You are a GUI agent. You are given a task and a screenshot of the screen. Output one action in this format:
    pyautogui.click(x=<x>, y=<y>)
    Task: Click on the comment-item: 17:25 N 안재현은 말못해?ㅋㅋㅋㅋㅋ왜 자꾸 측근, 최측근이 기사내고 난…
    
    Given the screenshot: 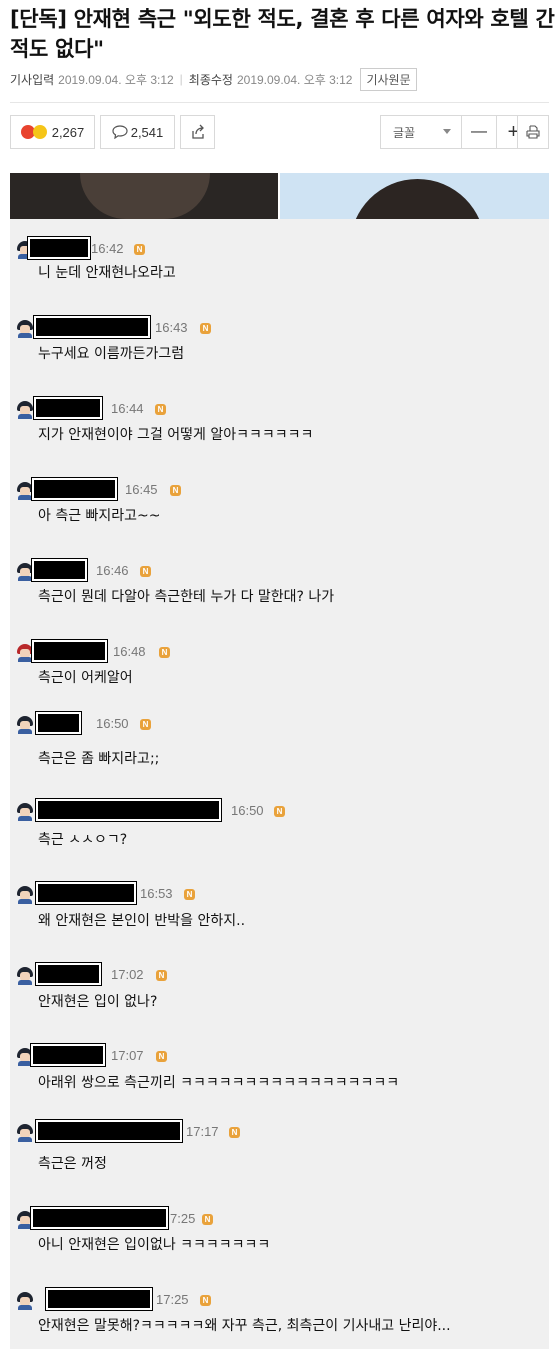 What is the action you would take?
    pyautogui.click(x=279, y=1318)
    